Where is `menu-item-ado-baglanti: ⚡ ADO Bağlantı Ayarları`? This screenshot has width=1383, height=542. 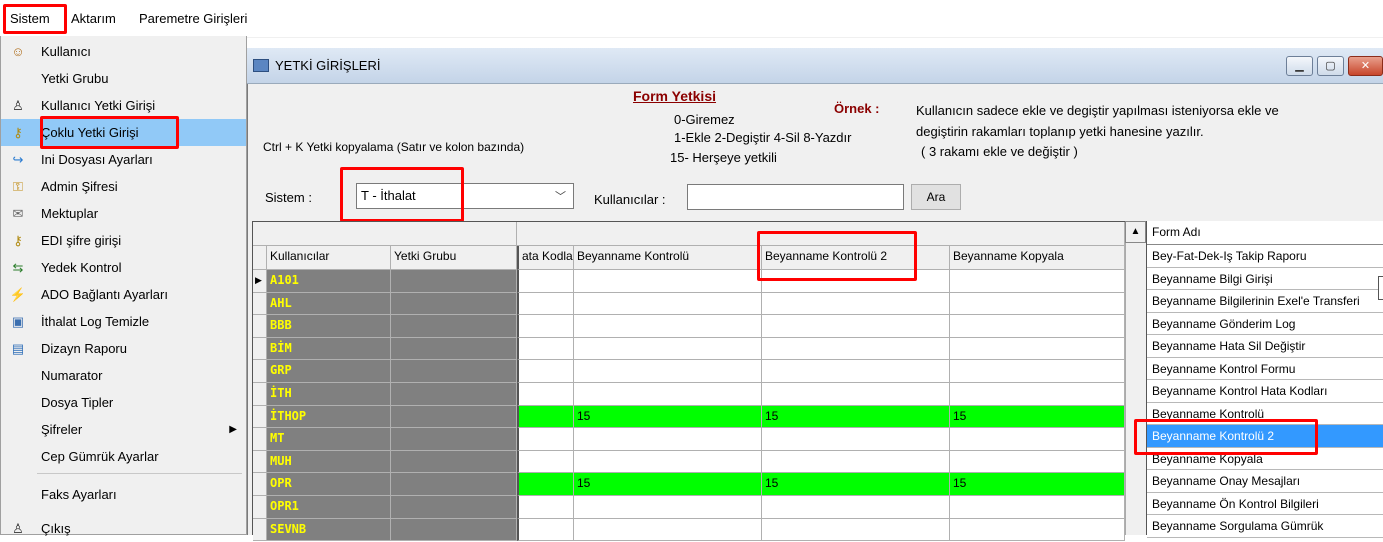
menu-item-ado-baglanti: ⚡ ADO Bağlantı Ayarları is located at coordinates (123, 294).